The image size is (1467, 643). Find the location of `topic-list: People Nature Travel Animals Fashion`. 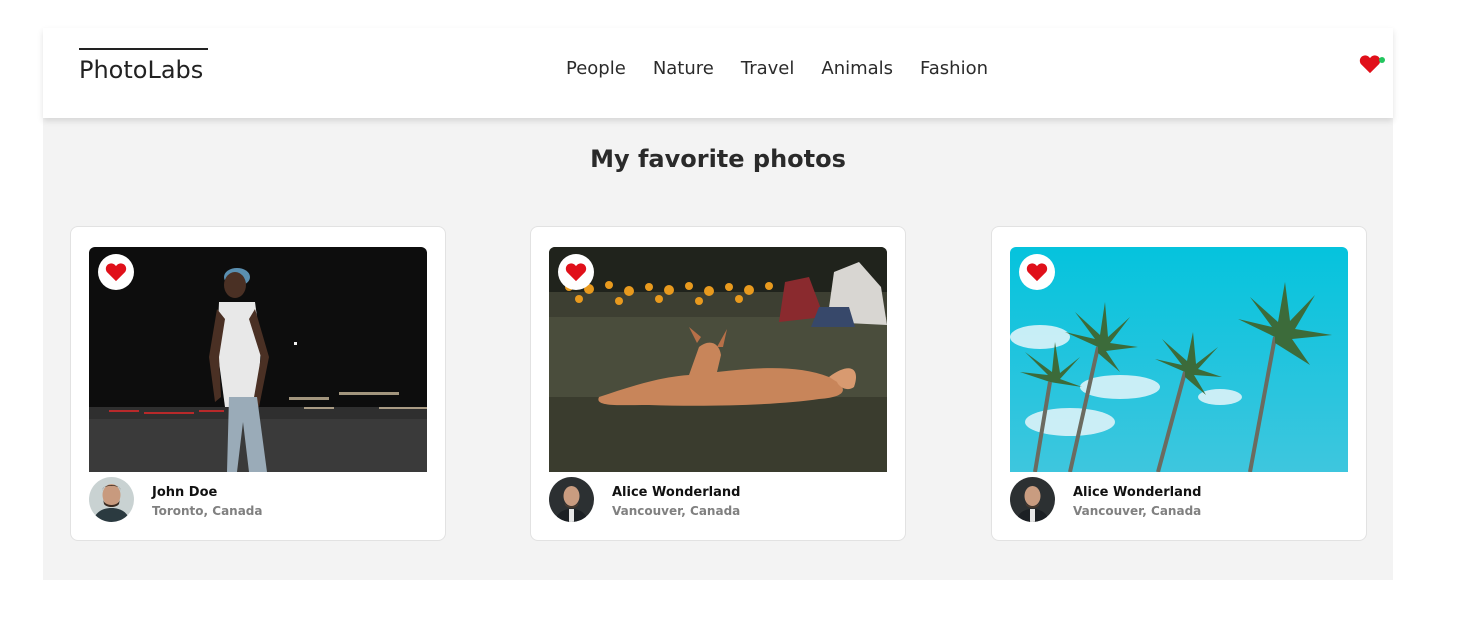

topic-list: People Nature Travel Animals Fashion is located at coordinates (777, 68).